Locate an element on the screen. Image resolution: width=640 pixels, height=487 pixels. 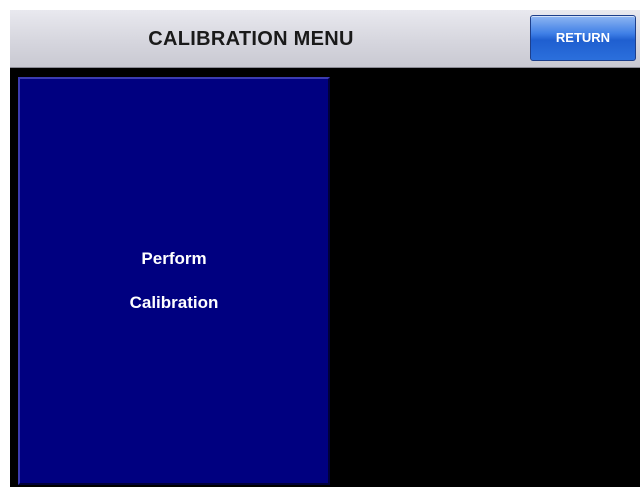
perform-calibration-label-line2: Calibration is located at coordinates (174, 302).